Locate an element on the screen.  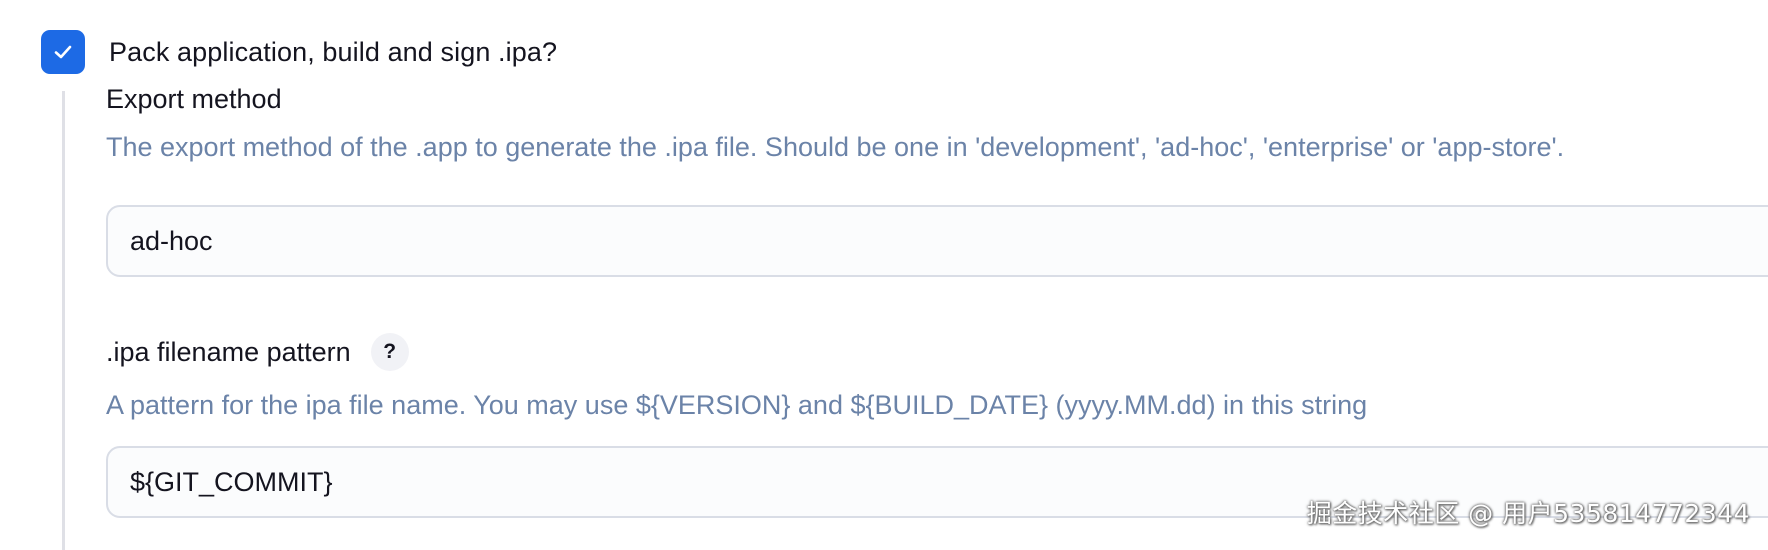
pack-checkbox is located at coordinates (63, 52).